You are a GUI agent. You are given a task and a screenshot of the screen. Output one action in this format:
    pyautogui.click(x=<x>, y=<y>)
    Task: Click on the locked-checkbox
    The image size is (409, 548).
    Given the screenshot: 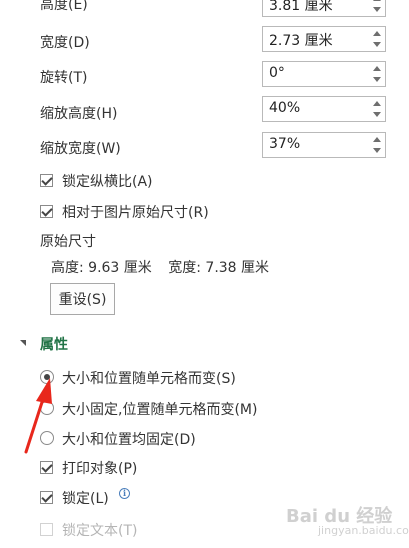 What is the action you would take?
    pyautogui.click(x=46, y=497)
    